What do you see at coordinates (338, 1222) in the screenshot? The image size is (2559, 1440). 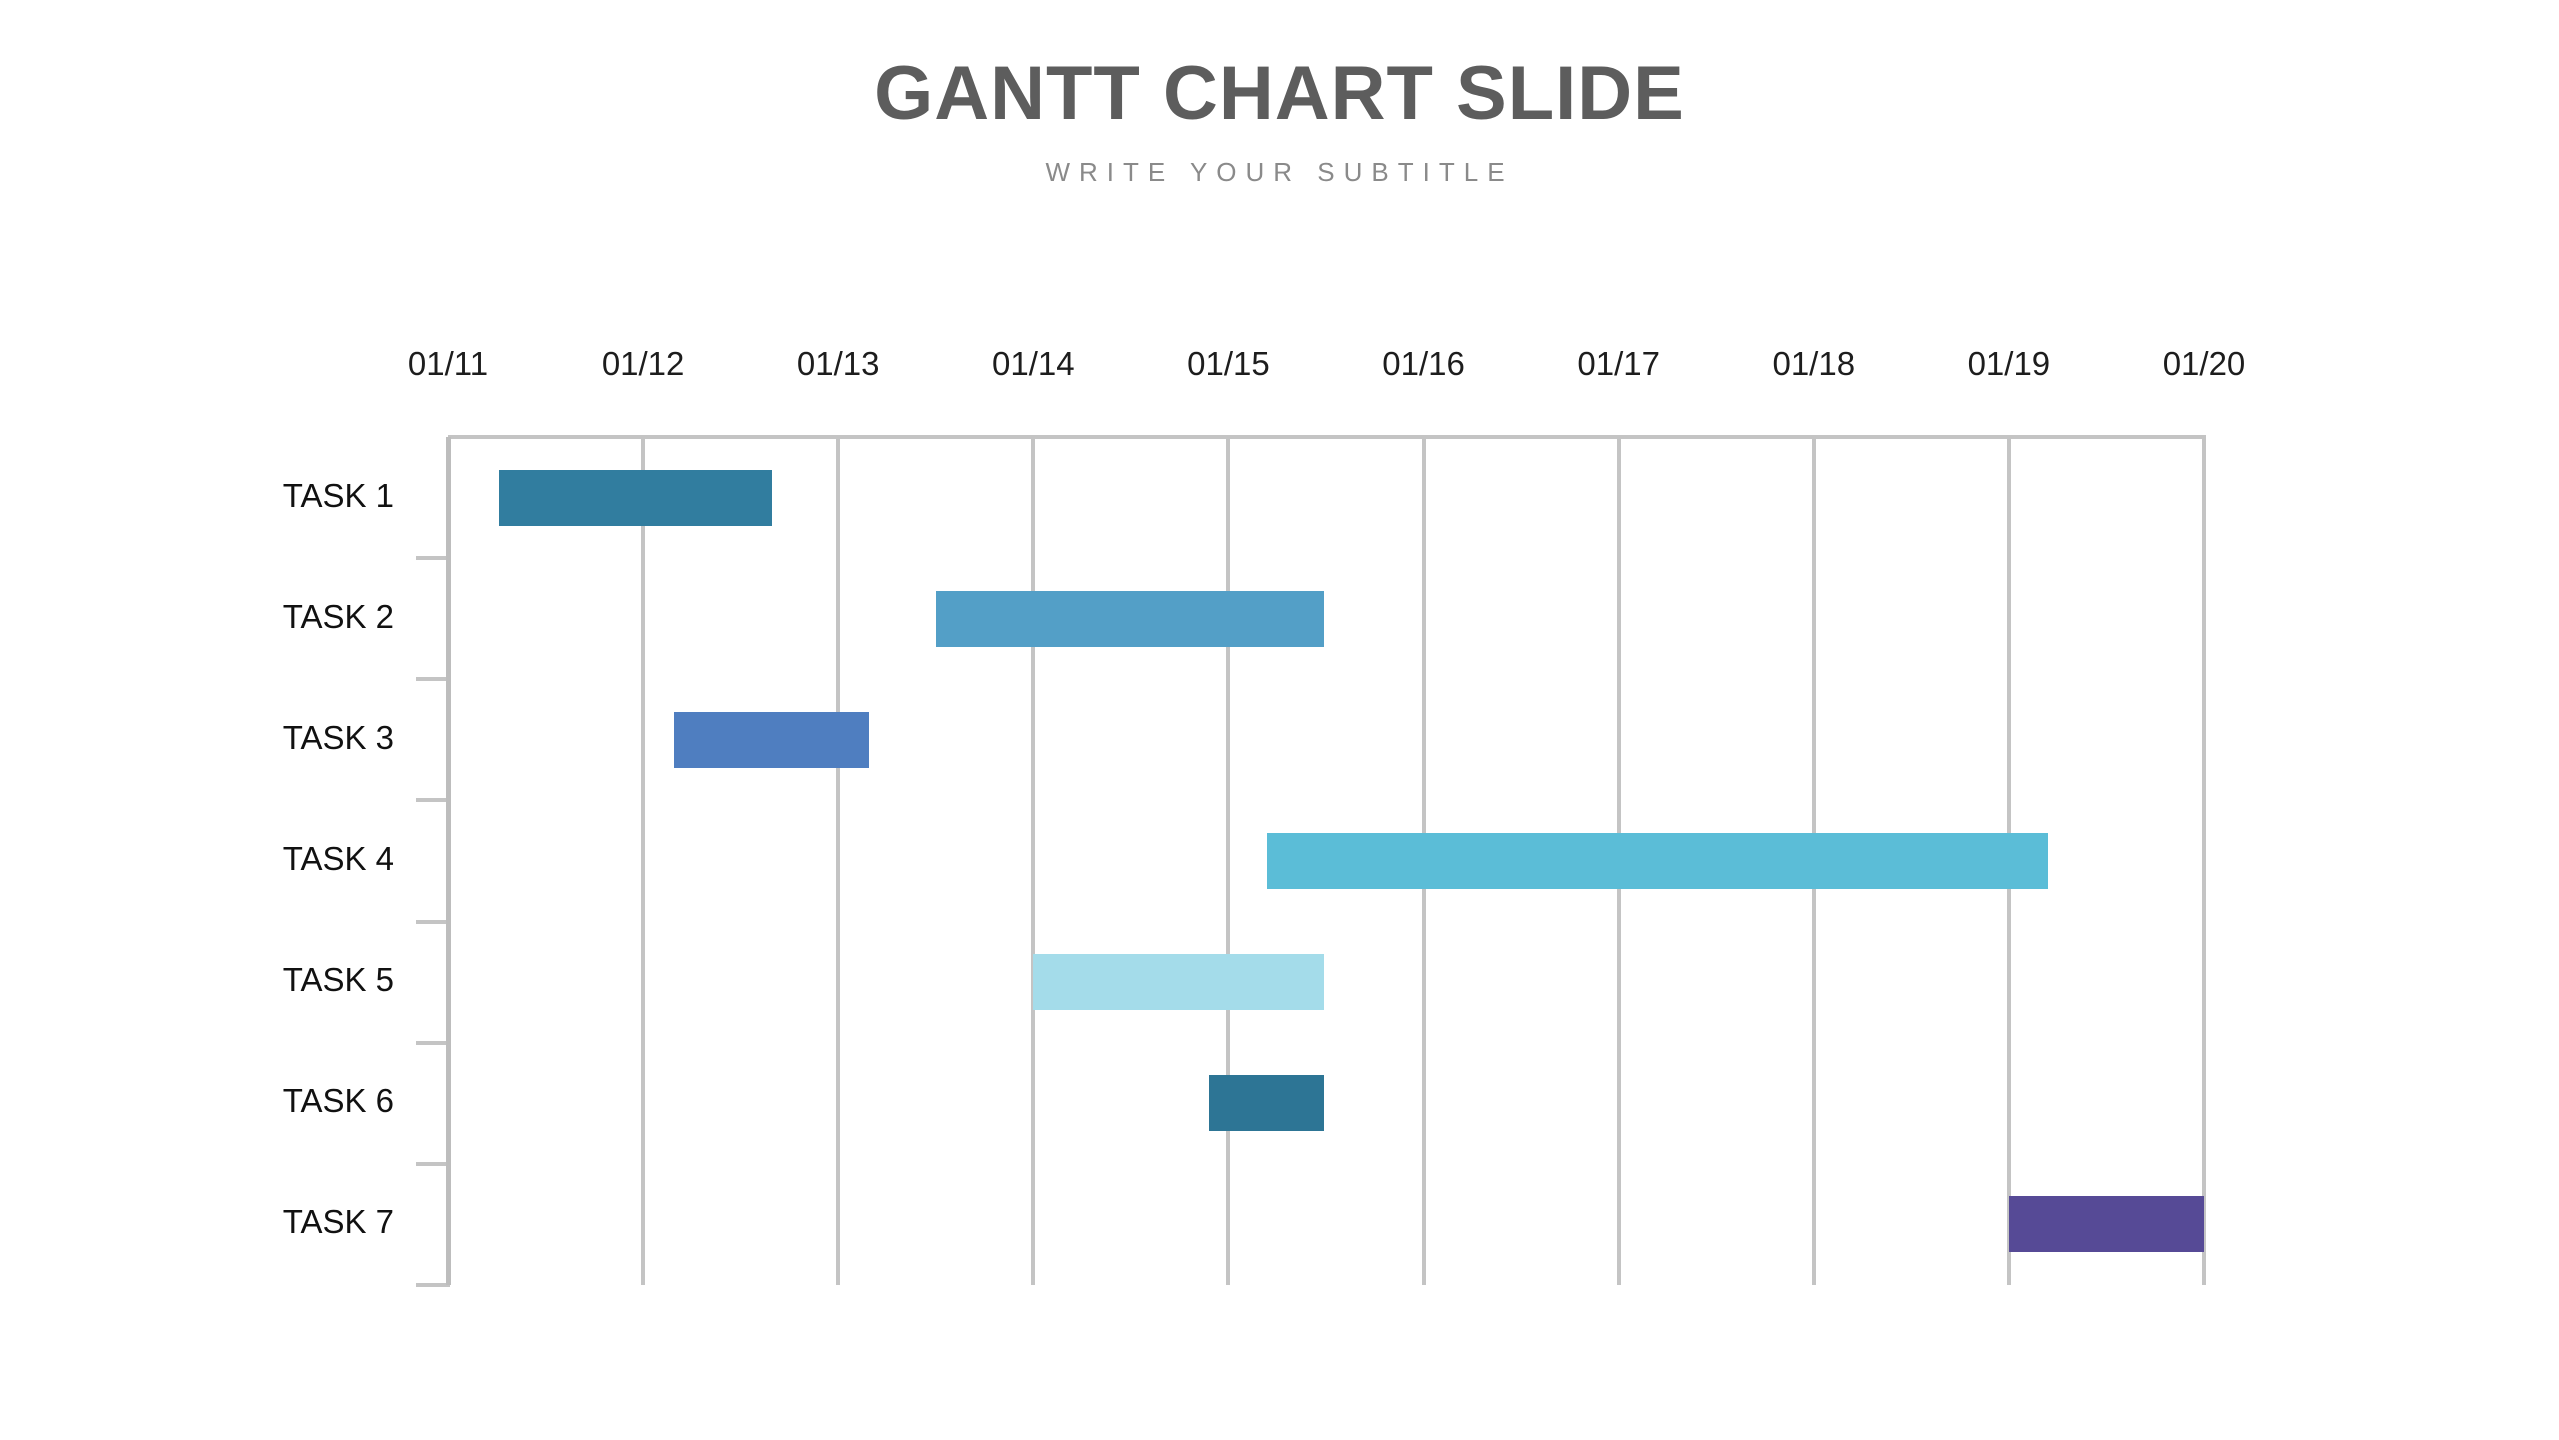 I see `task-label-7: TASK 7` at bounding box center [338, 1222].